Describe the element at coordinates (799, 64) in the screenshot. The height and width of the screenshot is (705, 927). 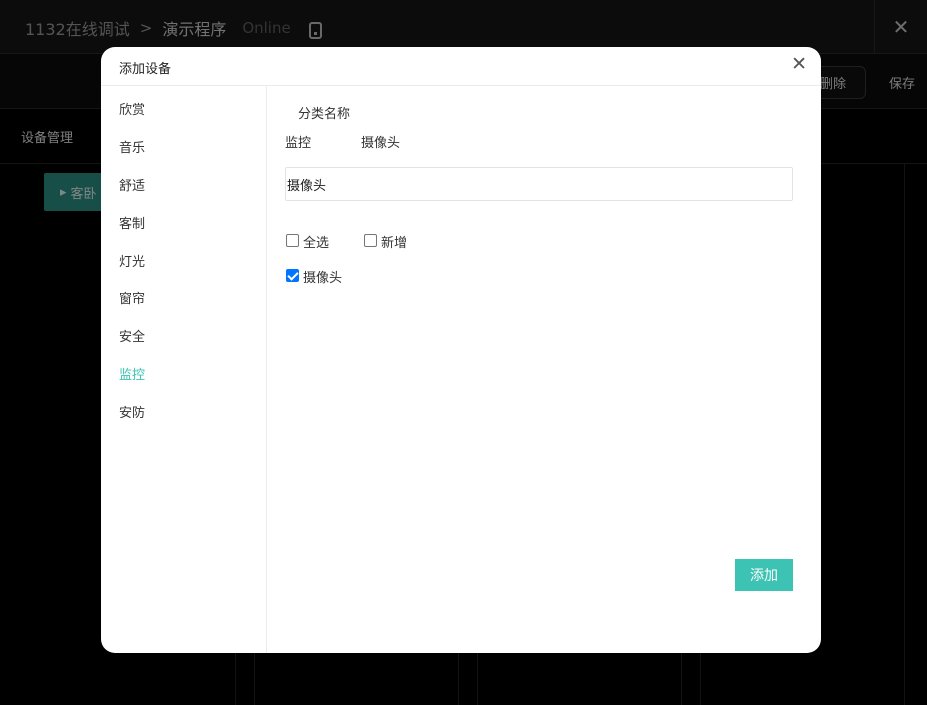
I see `close-icon: ✕` at that location.